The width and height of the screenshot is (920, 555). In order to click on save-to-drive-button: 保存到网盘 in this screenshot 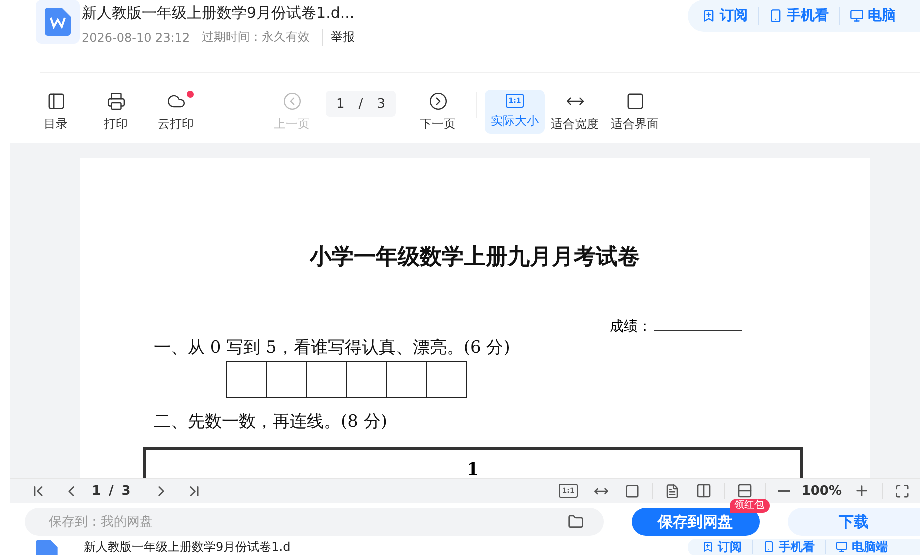, I will do `click(696, 522)`.